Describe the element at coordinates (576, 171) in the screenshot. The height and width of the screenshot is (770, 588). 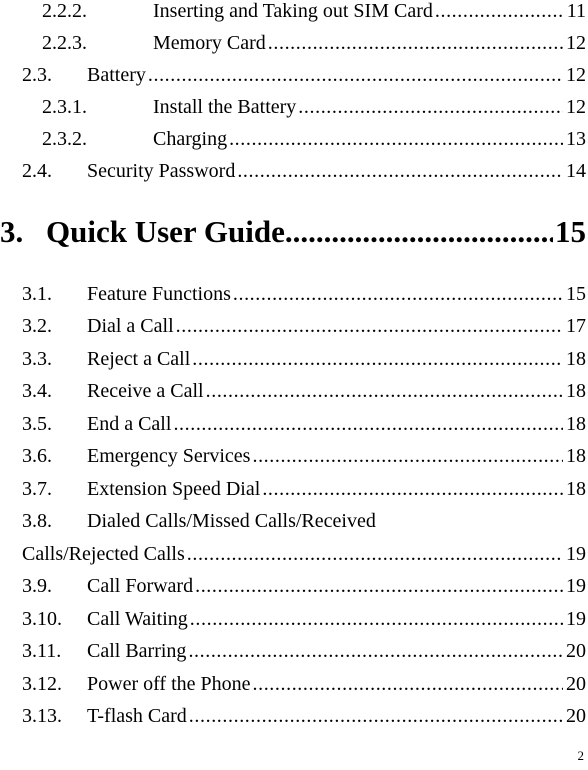
I see `toc-entry-page: 14` at that location.